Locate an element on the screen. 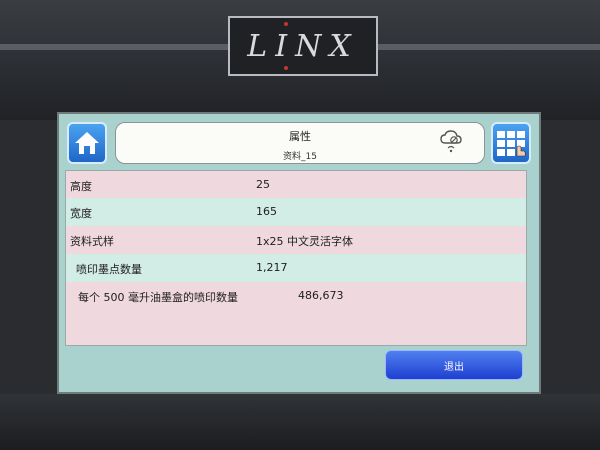  title-panel: 属性 资料_15 is located at coordinates (300, 143).